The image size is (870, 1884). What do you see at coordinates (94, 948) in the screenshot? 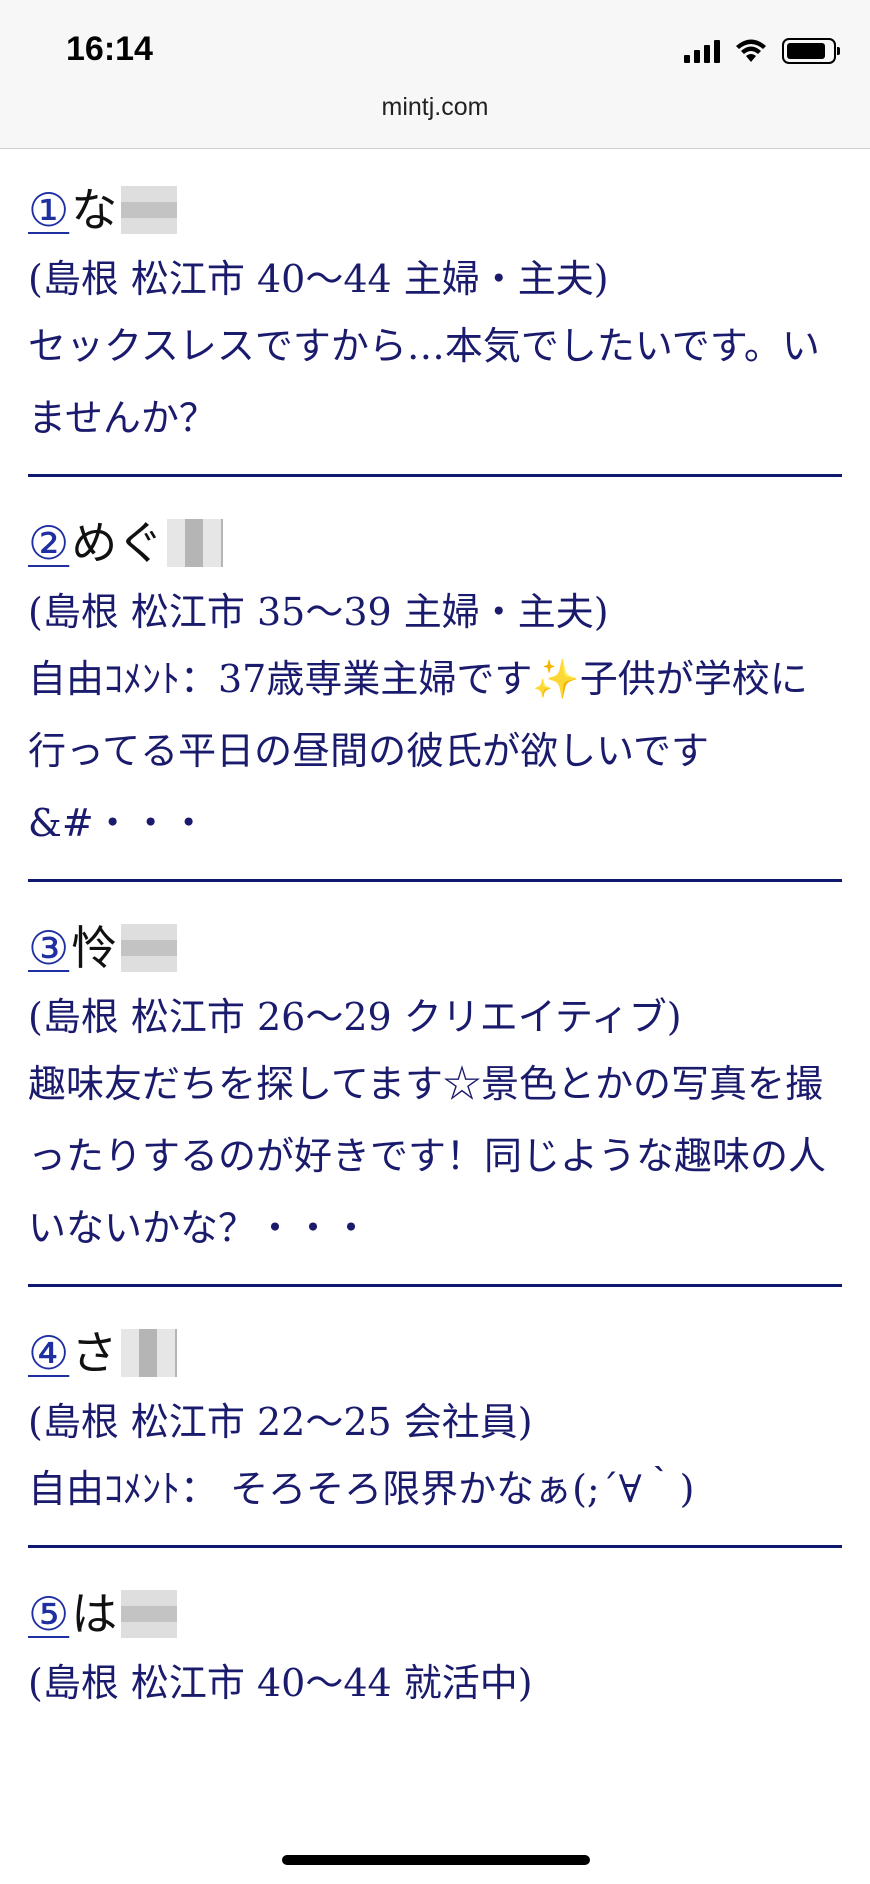
I see `member-name: 怜` at bounding box center [94, 948].